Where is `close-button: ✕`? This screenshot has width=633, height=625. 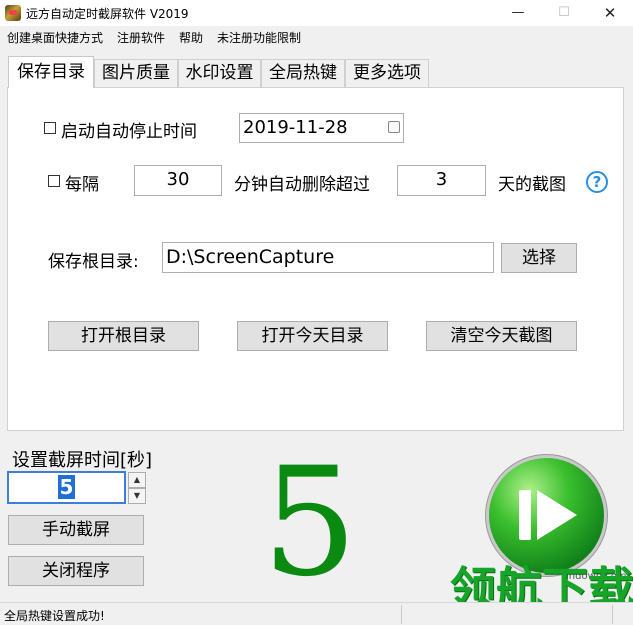
close-button: ✕ is located at coordinates (610, 13).